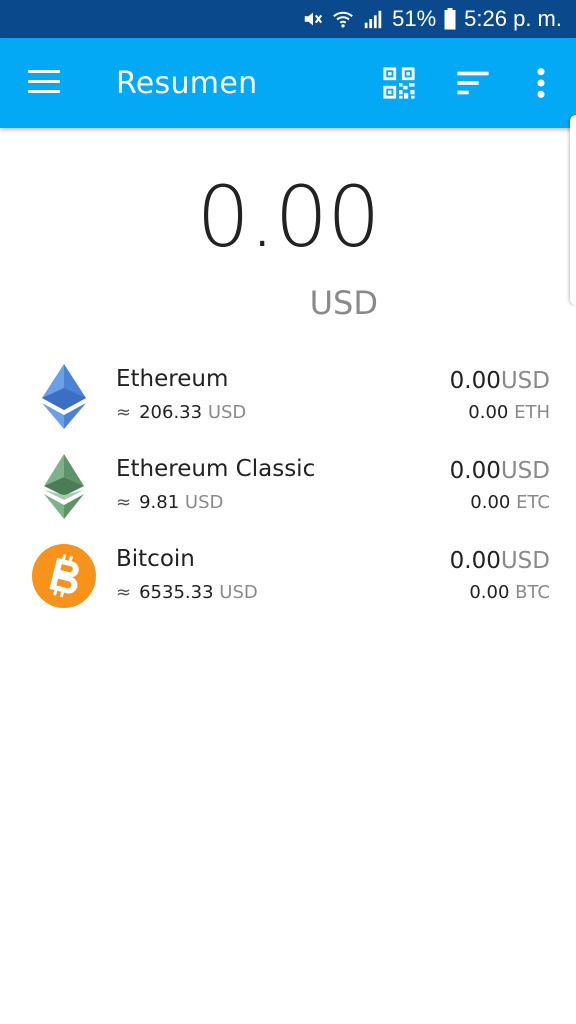  Describe the element at coordinates (45, 83) in the screenshot. I see `hamburger-menu-icon` at that location.